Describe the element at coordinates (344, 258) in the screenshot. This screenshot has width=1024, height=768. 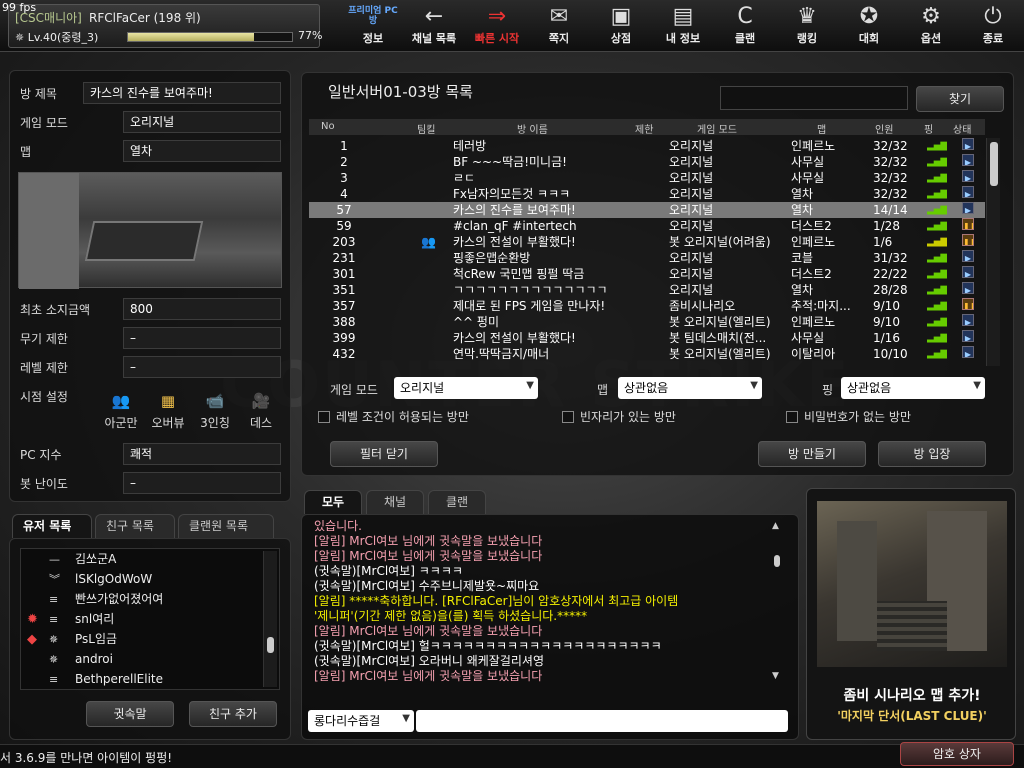
I see `cell-no: 231` at that location.